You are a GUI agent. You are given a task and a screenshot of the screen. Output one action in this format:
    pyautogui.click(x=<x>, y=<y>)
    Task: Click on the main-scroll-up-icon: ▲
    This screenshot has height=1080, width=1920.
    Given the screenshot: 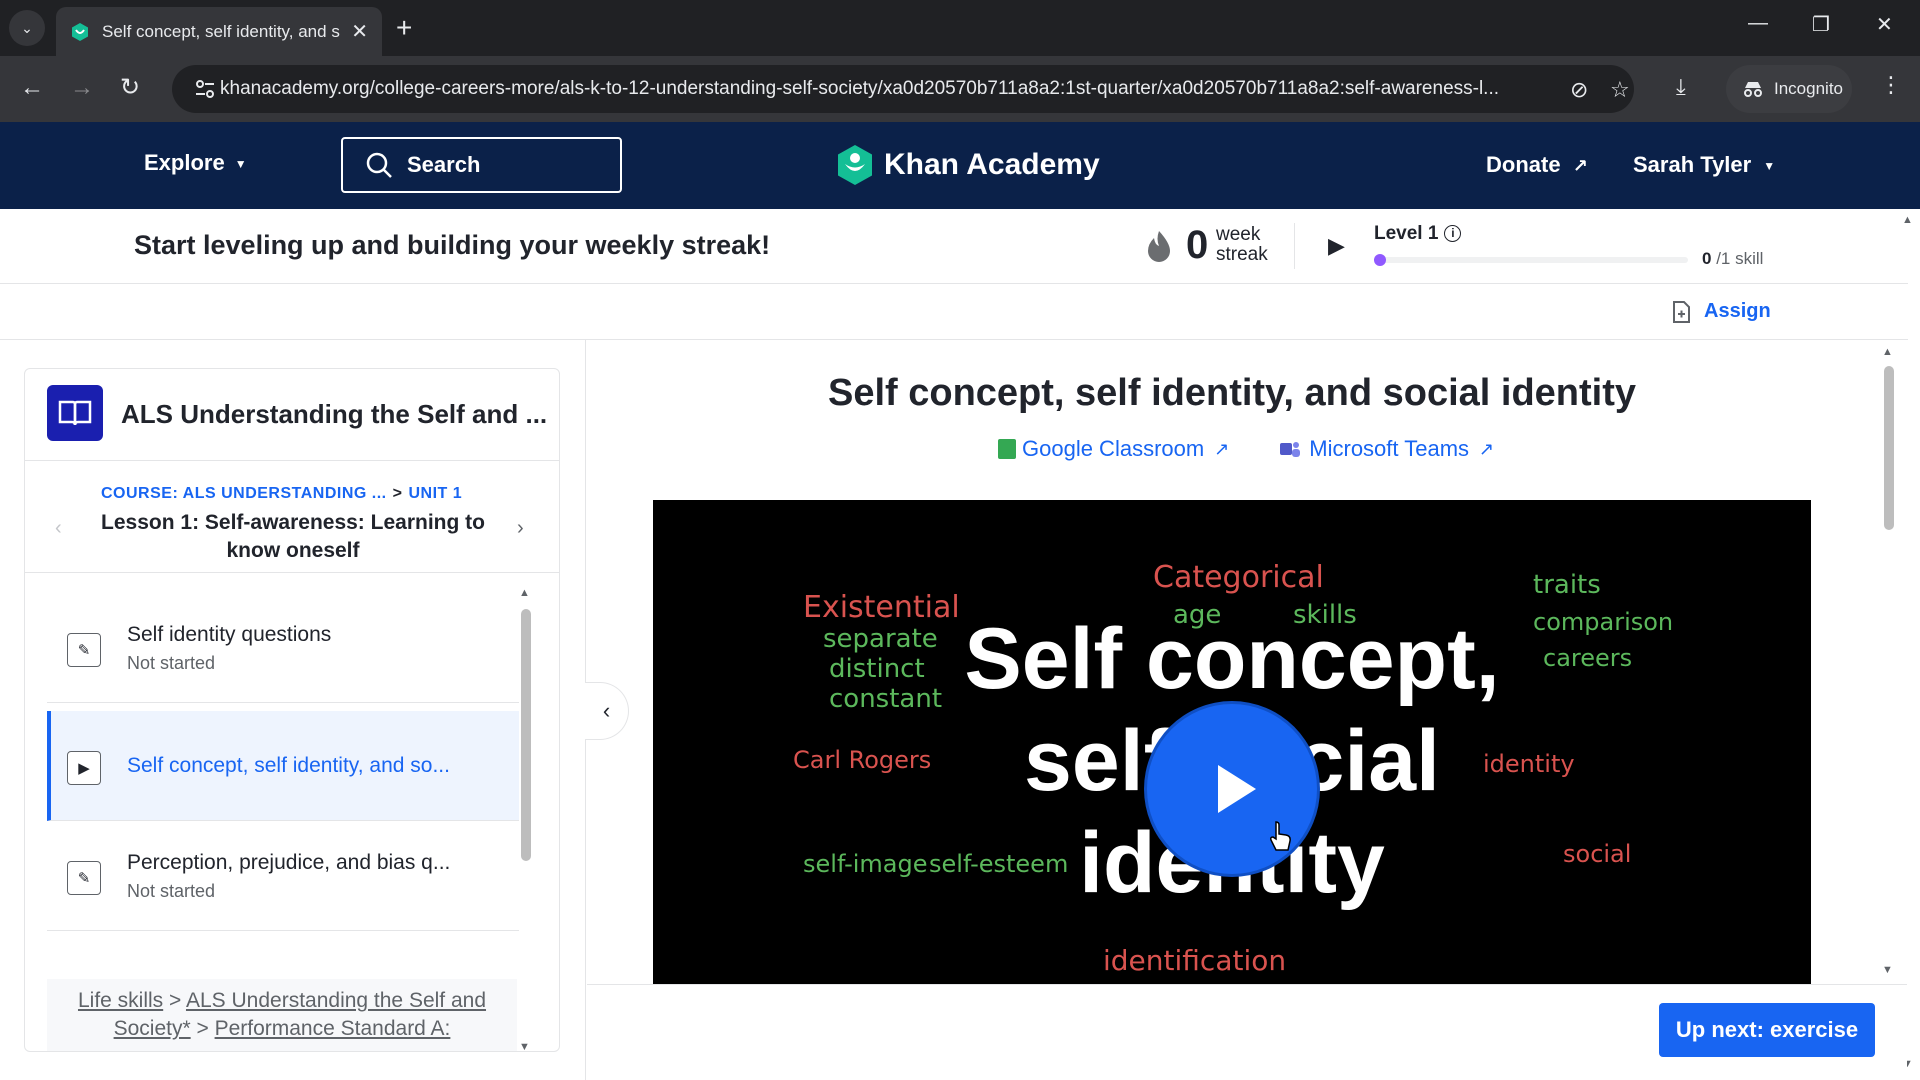 What is the action you would take?
    pyautogui.click(x=1887, y=352)
    